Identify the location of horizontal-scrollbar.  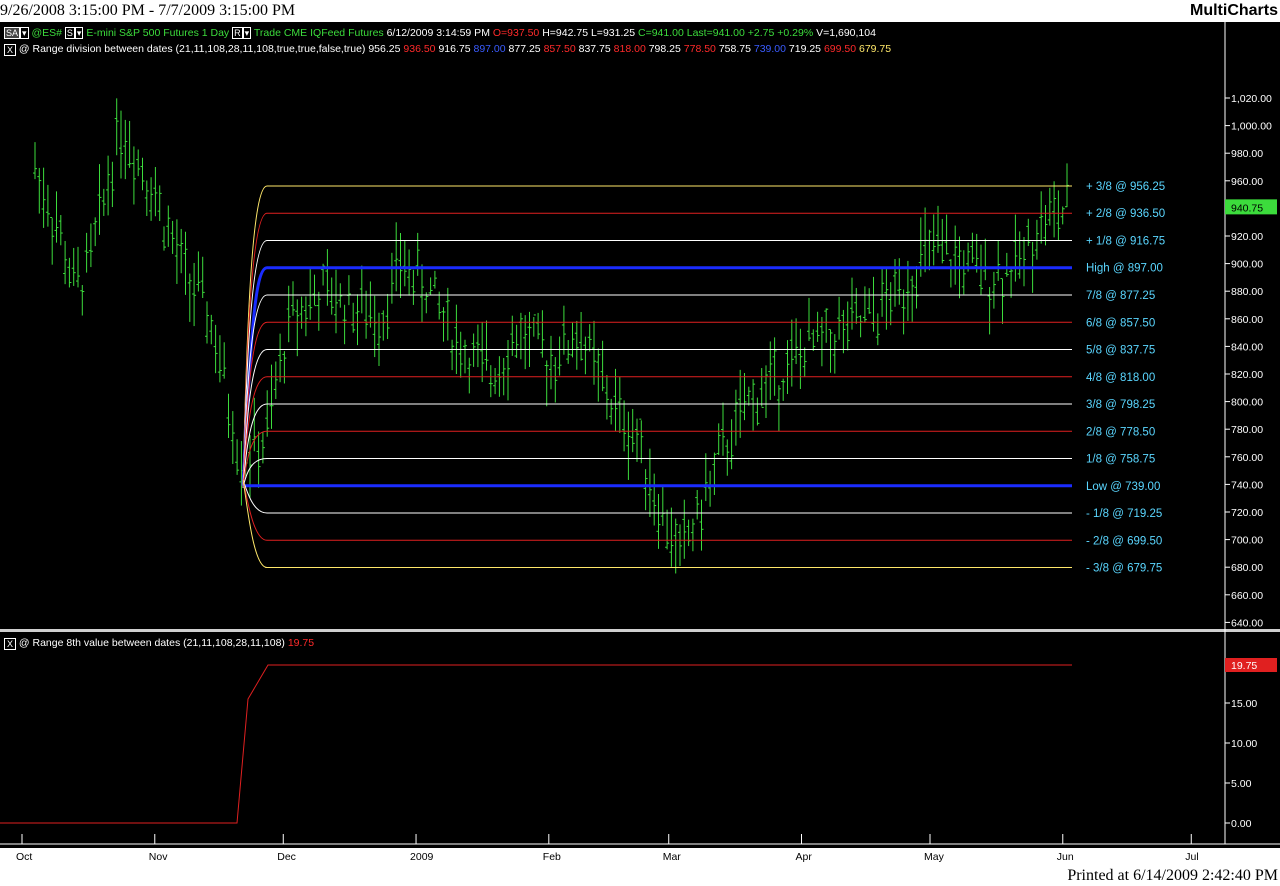
(640, 856).